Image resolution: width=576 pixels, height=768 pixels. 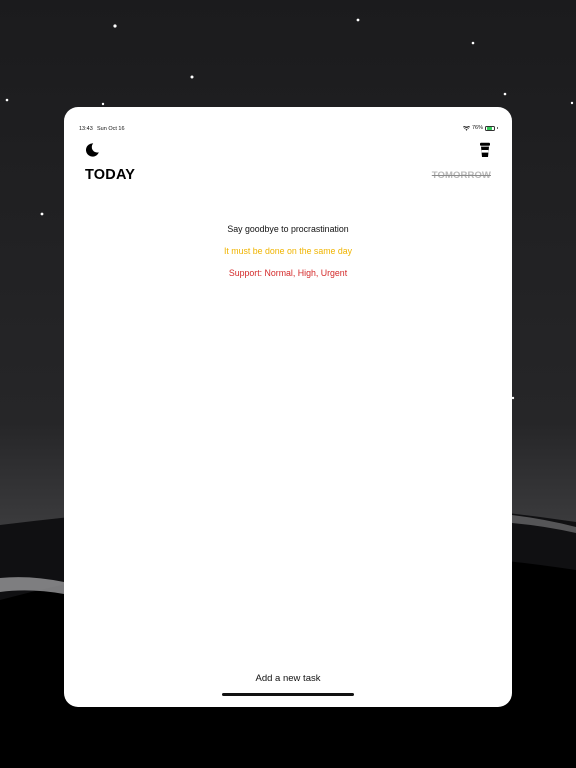 I want to click on status-bar: 13:43 Sun Oct 16 76%, so click(x=288, y=119).